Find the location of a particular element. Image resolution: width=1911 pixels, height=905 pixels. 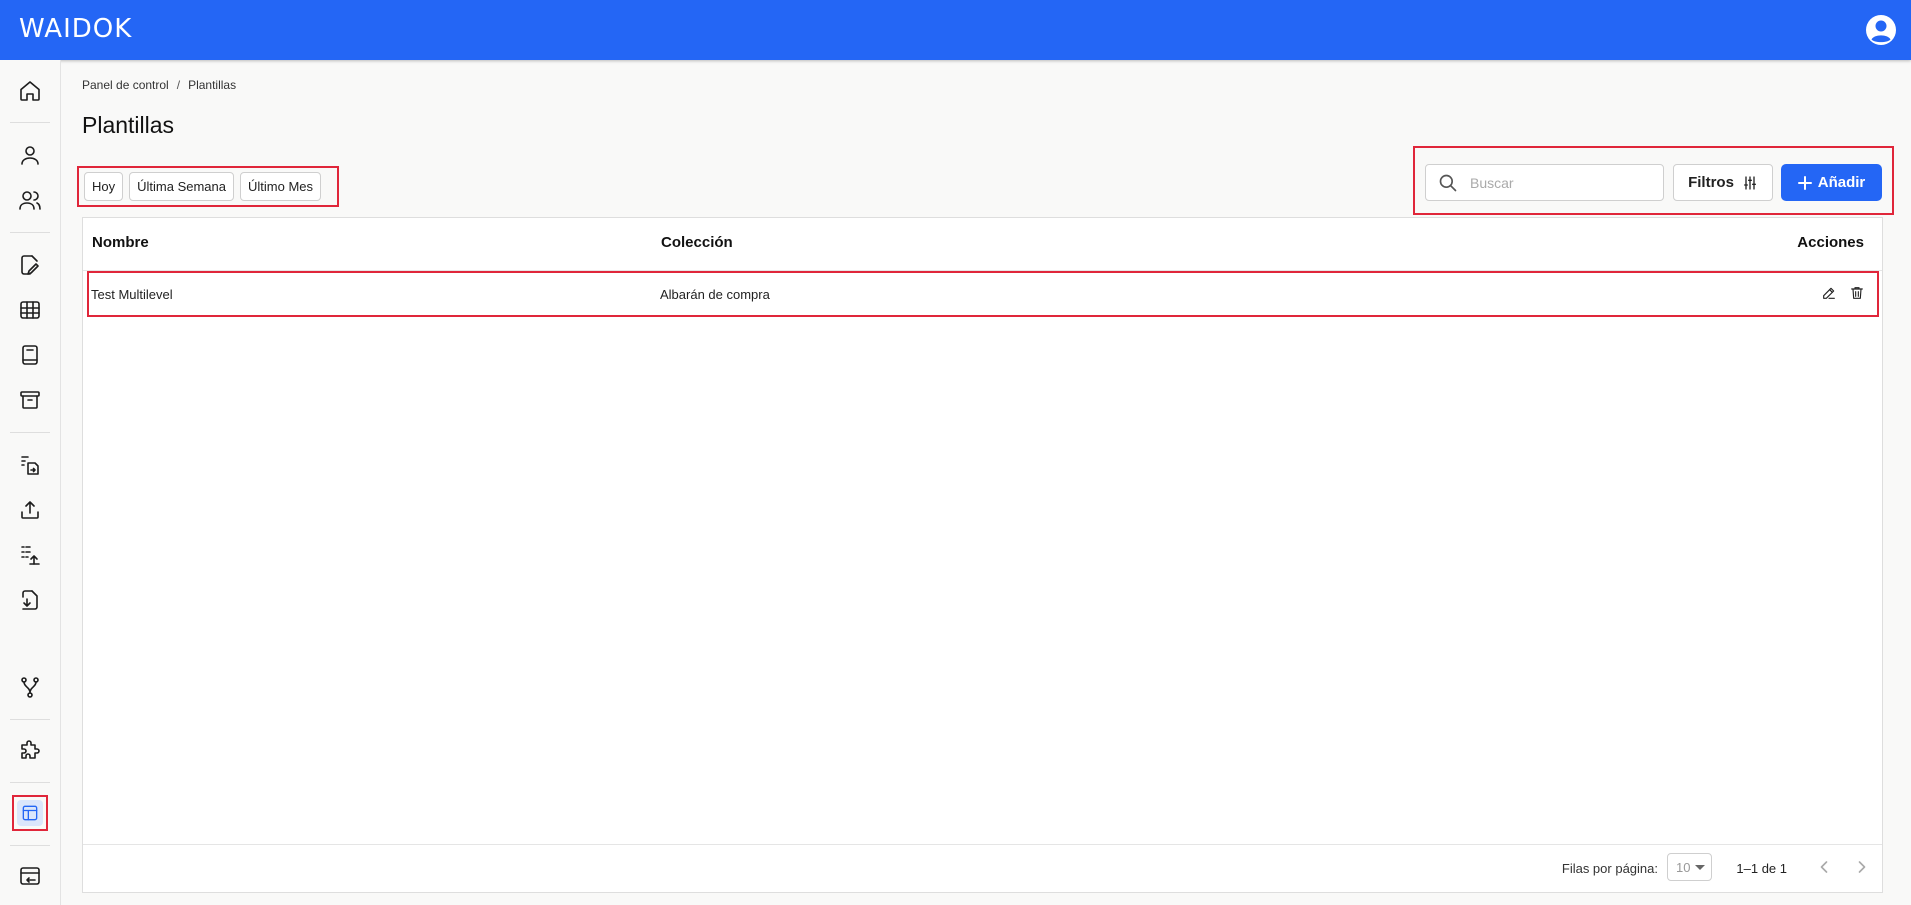

date-filter-group: Hoy Última Semana Último Mes is located at coordinates (208, 186).